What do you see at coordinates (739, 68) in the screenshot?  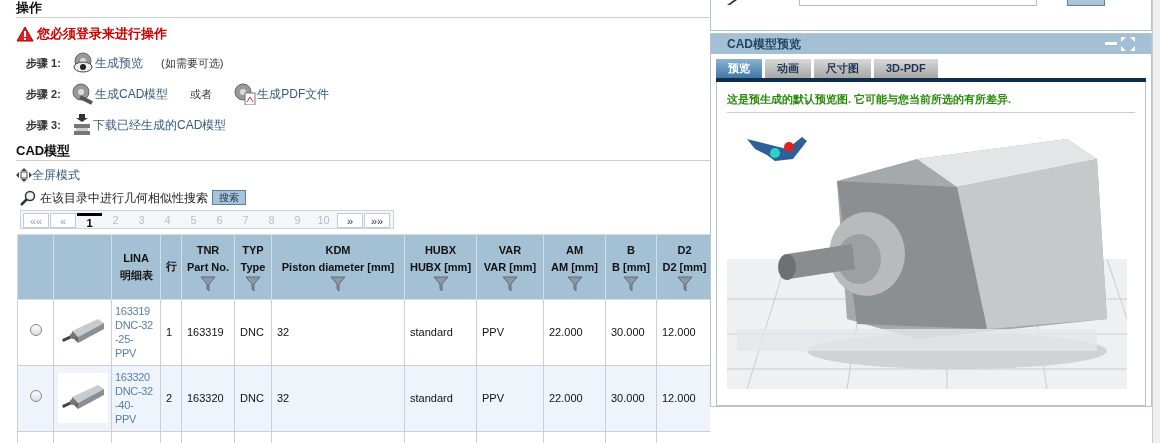 I see `tab: 预览` at bounding box center [739, 68].